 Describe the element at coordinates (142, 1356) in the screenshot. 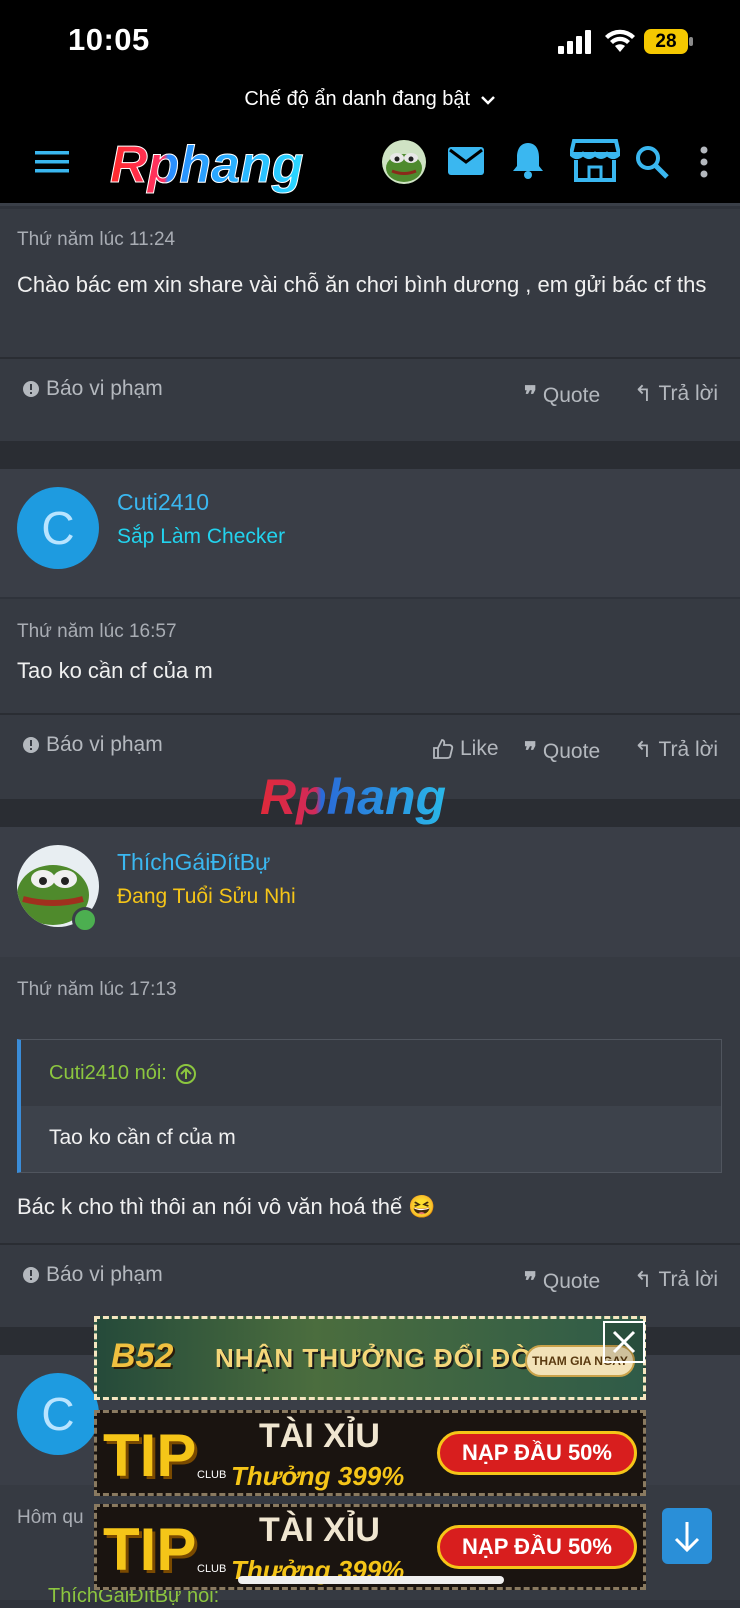

I see `ad-brand: B52` at that location.